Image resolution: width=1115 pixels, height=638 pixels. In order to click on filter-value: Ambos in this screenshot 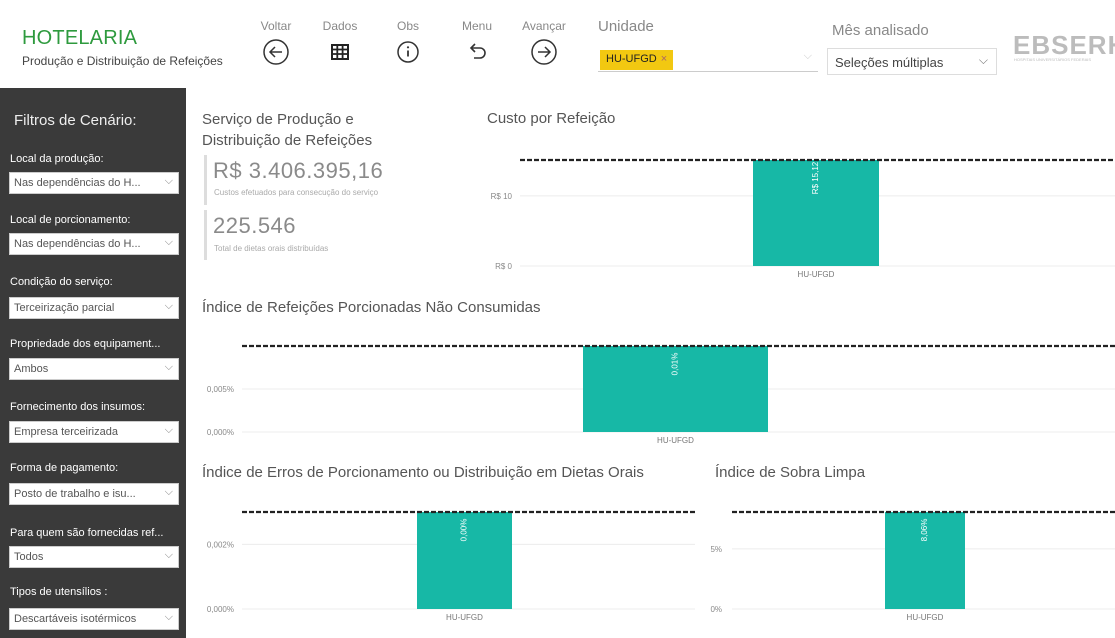, I will do `click(31, 369)`.